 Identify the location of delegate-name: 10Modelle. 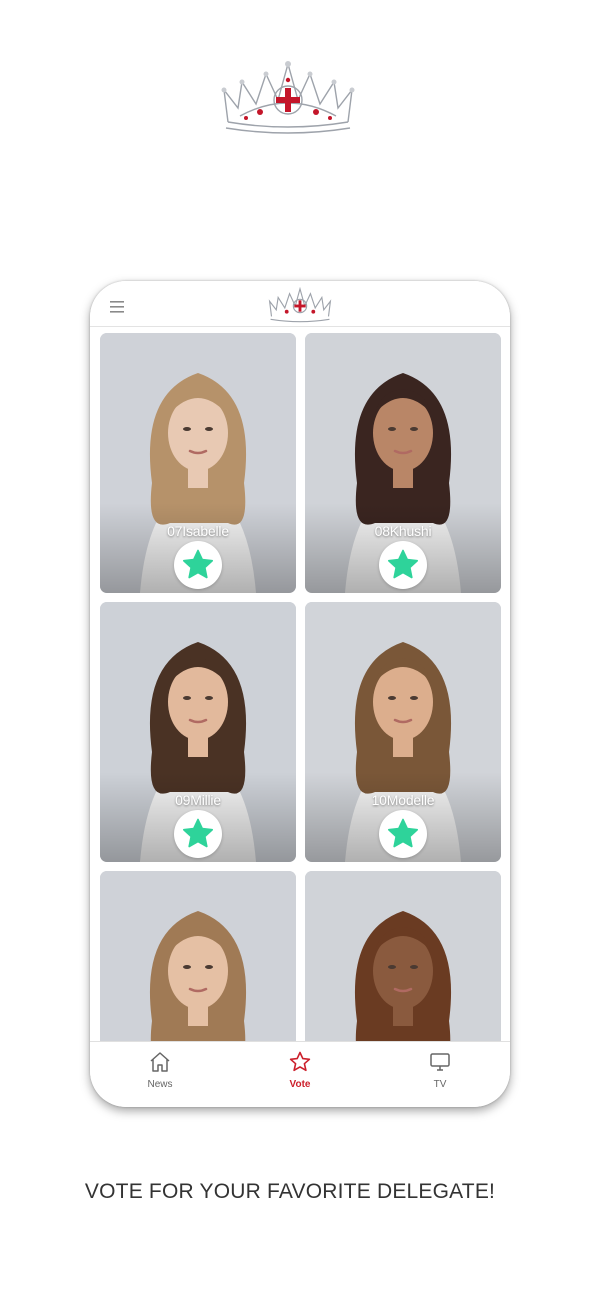
(403, 800).